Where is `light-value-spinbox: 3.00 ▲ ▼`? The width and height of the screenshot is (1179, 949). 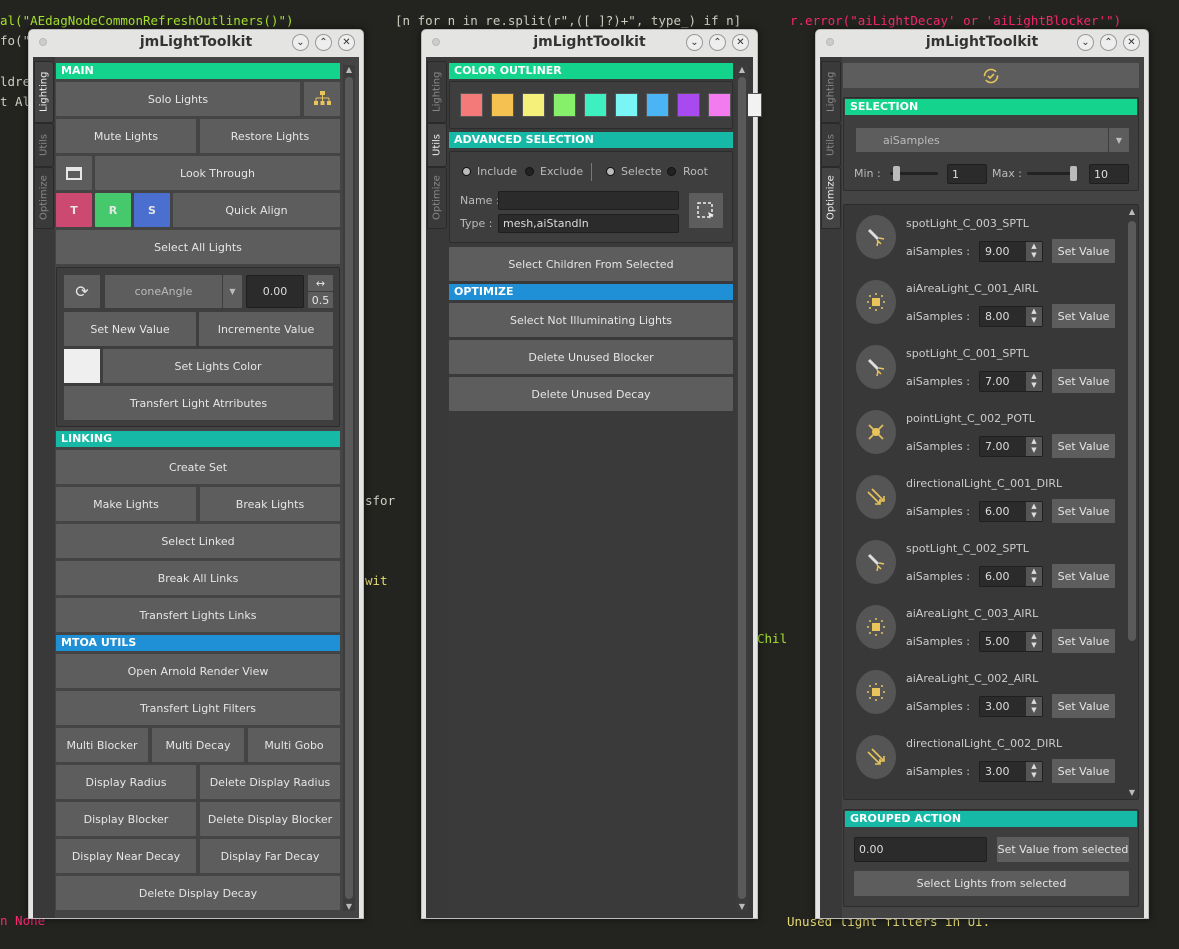
light-value-spinbox: 3.00 ▲ ▼ is located at coordinates (1011, 706).